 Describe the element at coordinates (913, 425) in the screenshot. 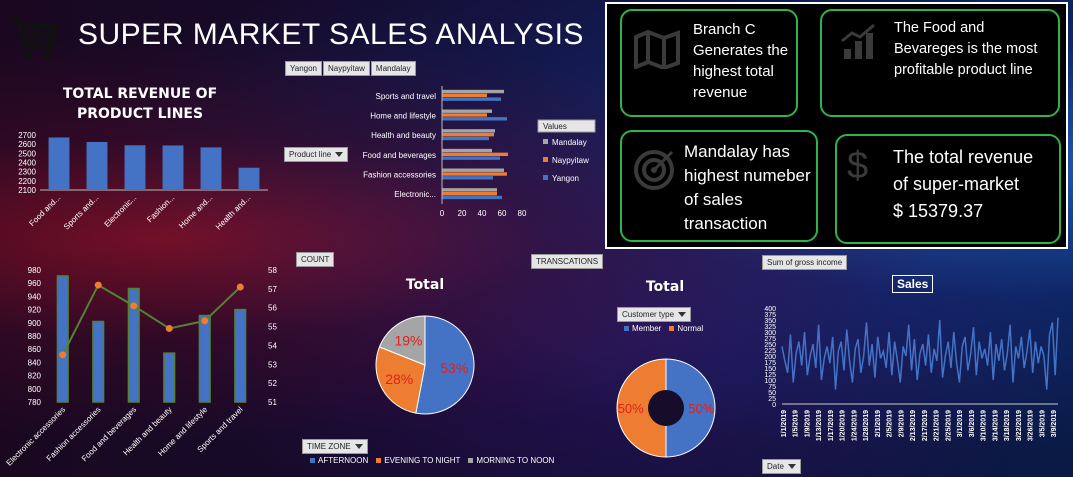

I see `x-tick-label: 2/13/2019` at that location.